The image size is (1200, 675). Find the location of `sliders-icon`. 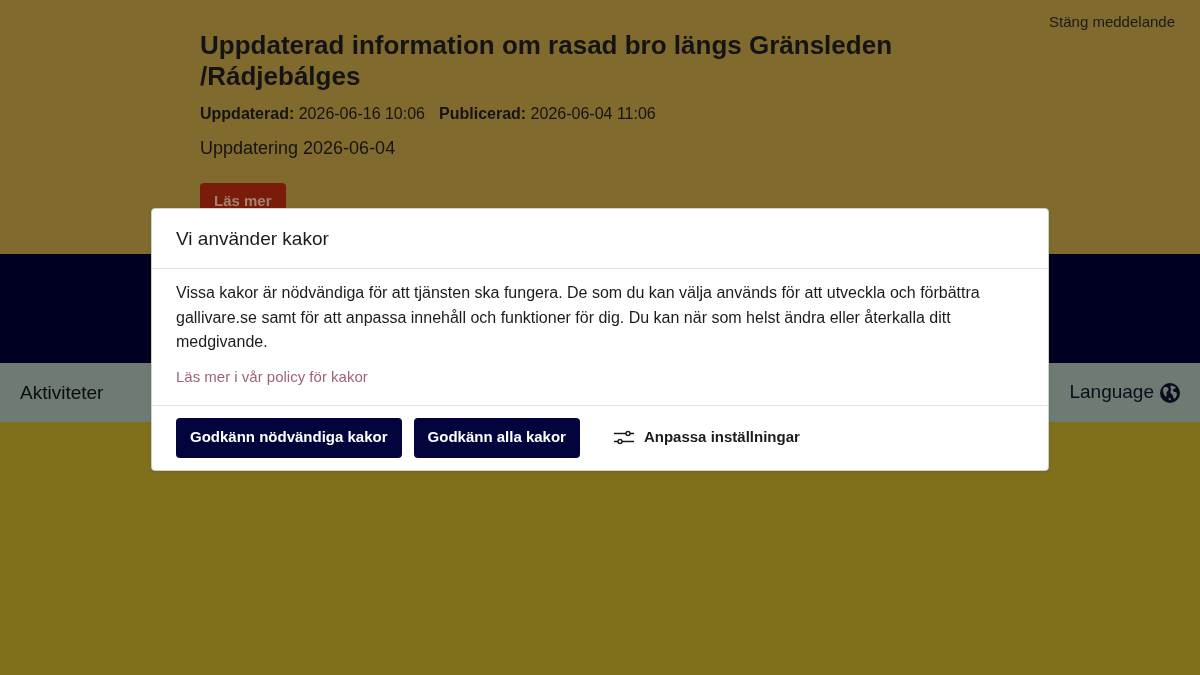

sliders-icon is located at coordinates (623, 437).